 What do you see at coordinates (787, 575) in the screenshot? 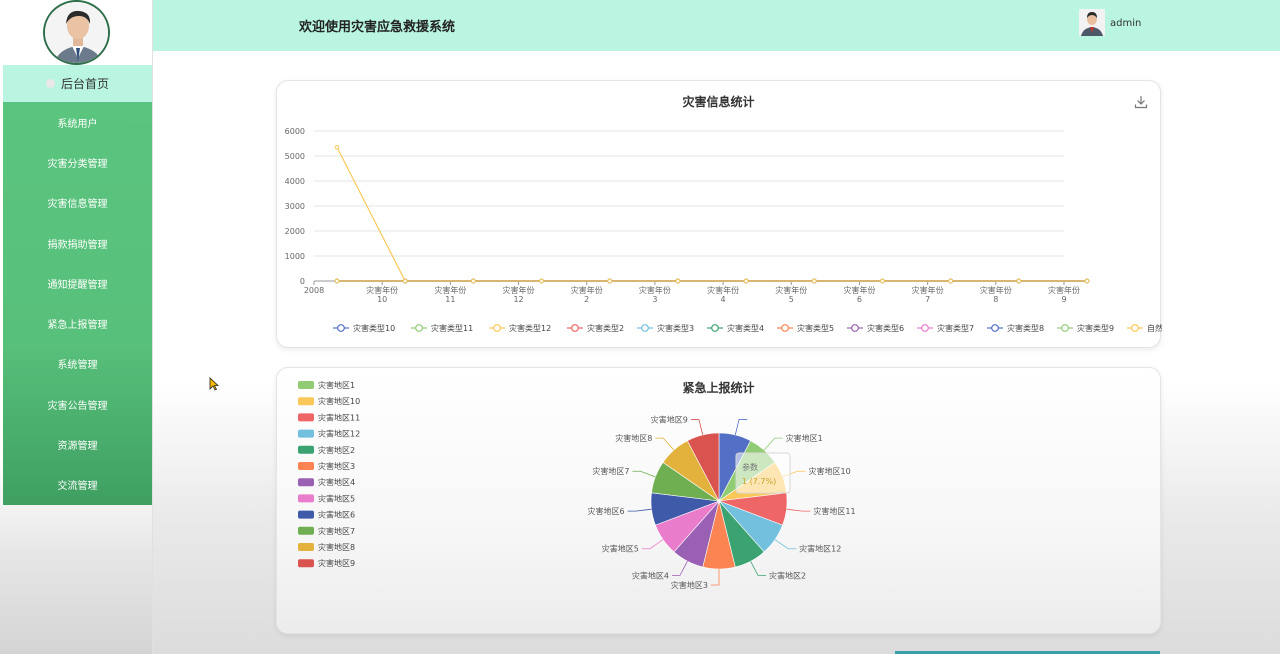
I see `pie-slice-label: 灾害地区2` at bounding box center [787, 575].